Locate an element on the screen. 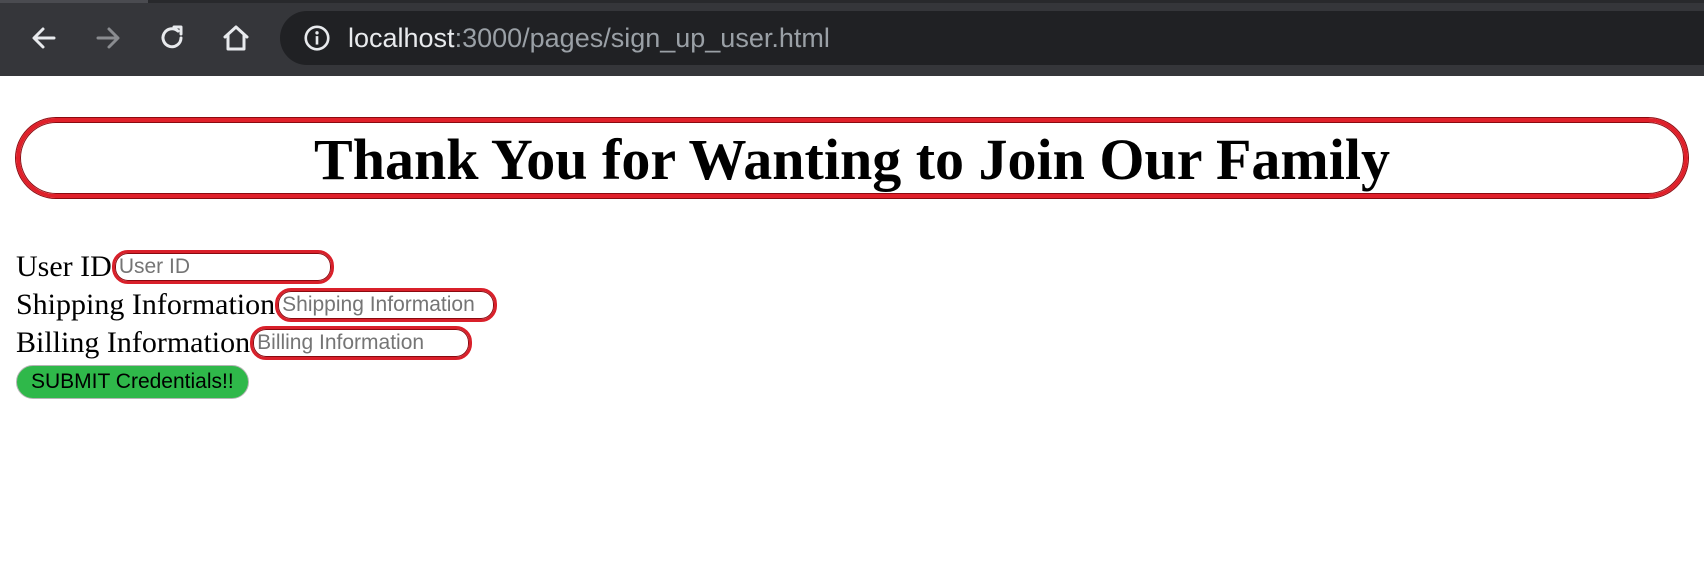  billing-label: Billing Information is located at coordinates (133, 342).